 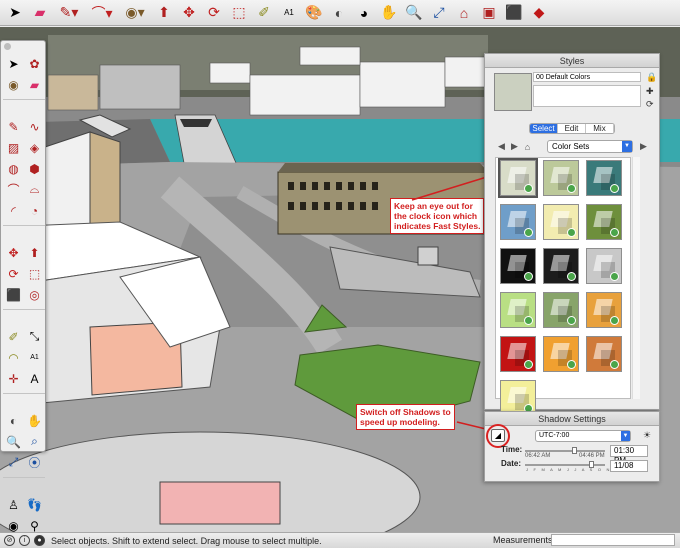 What do you see at coordinates (572, 128) in the screenshot?
I see `tab-edit: Edit` at bounding box center [572, 128].